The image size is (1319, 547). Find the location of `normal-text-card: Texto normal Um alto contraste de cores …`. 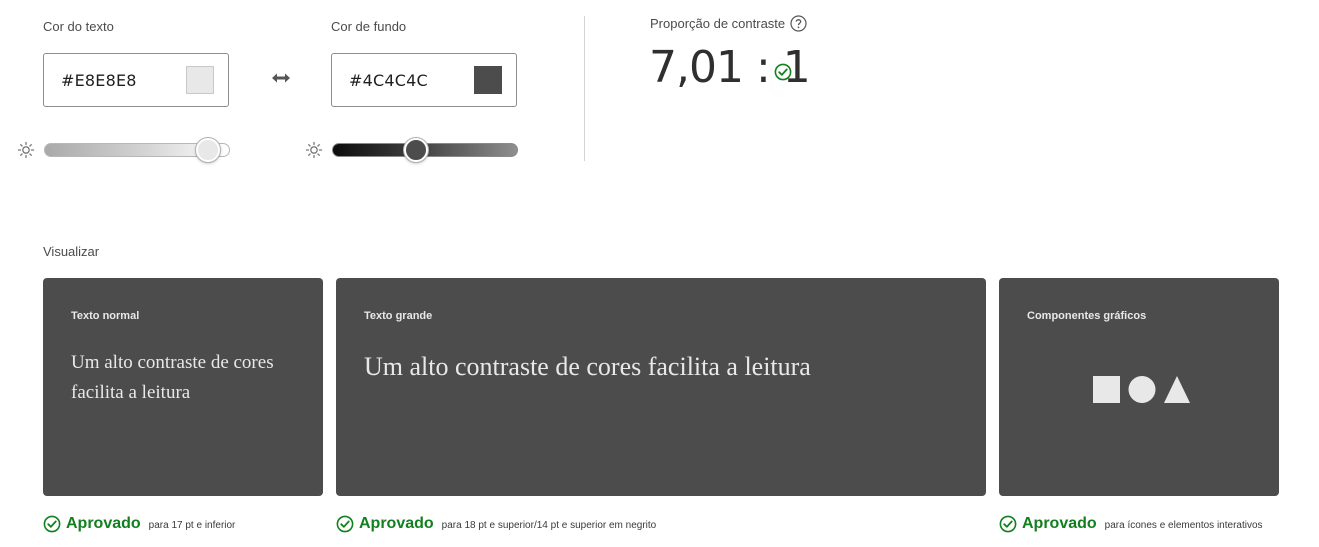

normal-text-card: Texto normal Um alto contraste de cores … is located at coordinates (183, 387).